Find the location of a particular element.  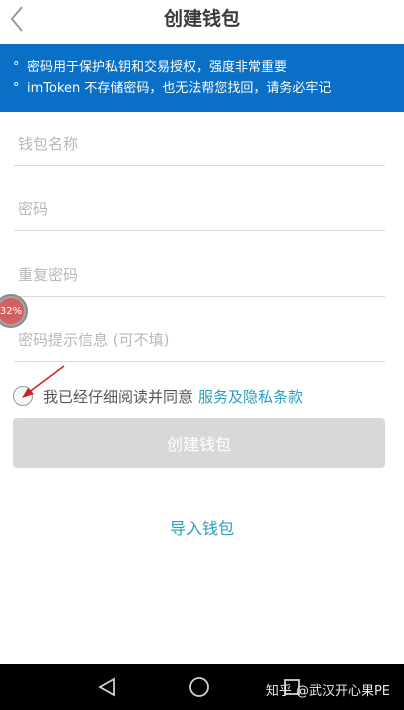

back-triangle-icon is located at coordinates (106, 687).